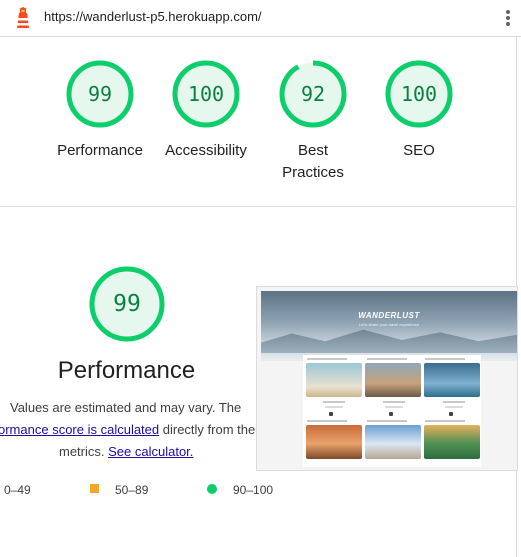 The height and width of the screenshot is (557, 521). Describe the element at coordinates (389, 315) in the screenshot. I see `hero-title: WANDERLUST` at that location.